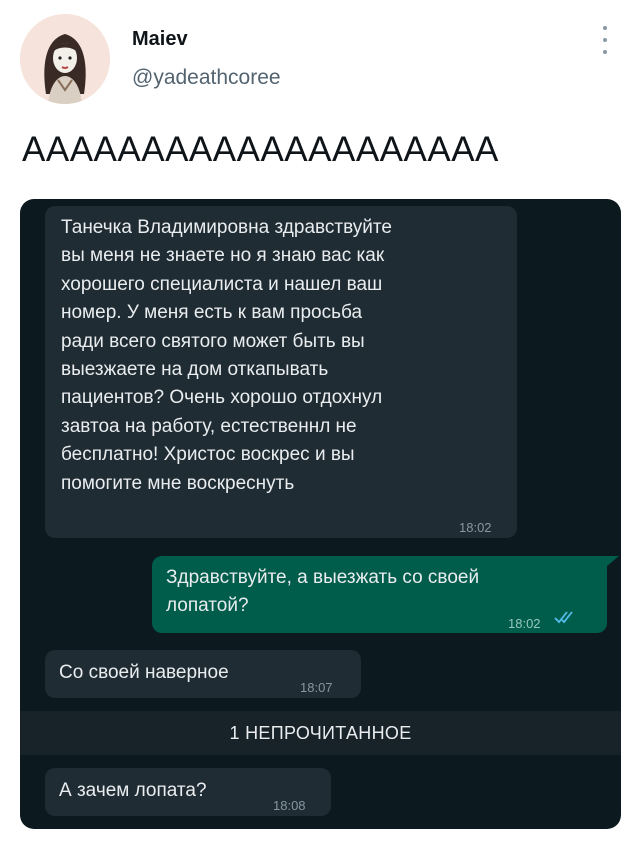 The height and width of the screenshot is (850, 640). Describe the element at coordinates (188, 792) in the screenshot. I see `message-bubble-incoming: А зачем лопата? 18:08` at that location.